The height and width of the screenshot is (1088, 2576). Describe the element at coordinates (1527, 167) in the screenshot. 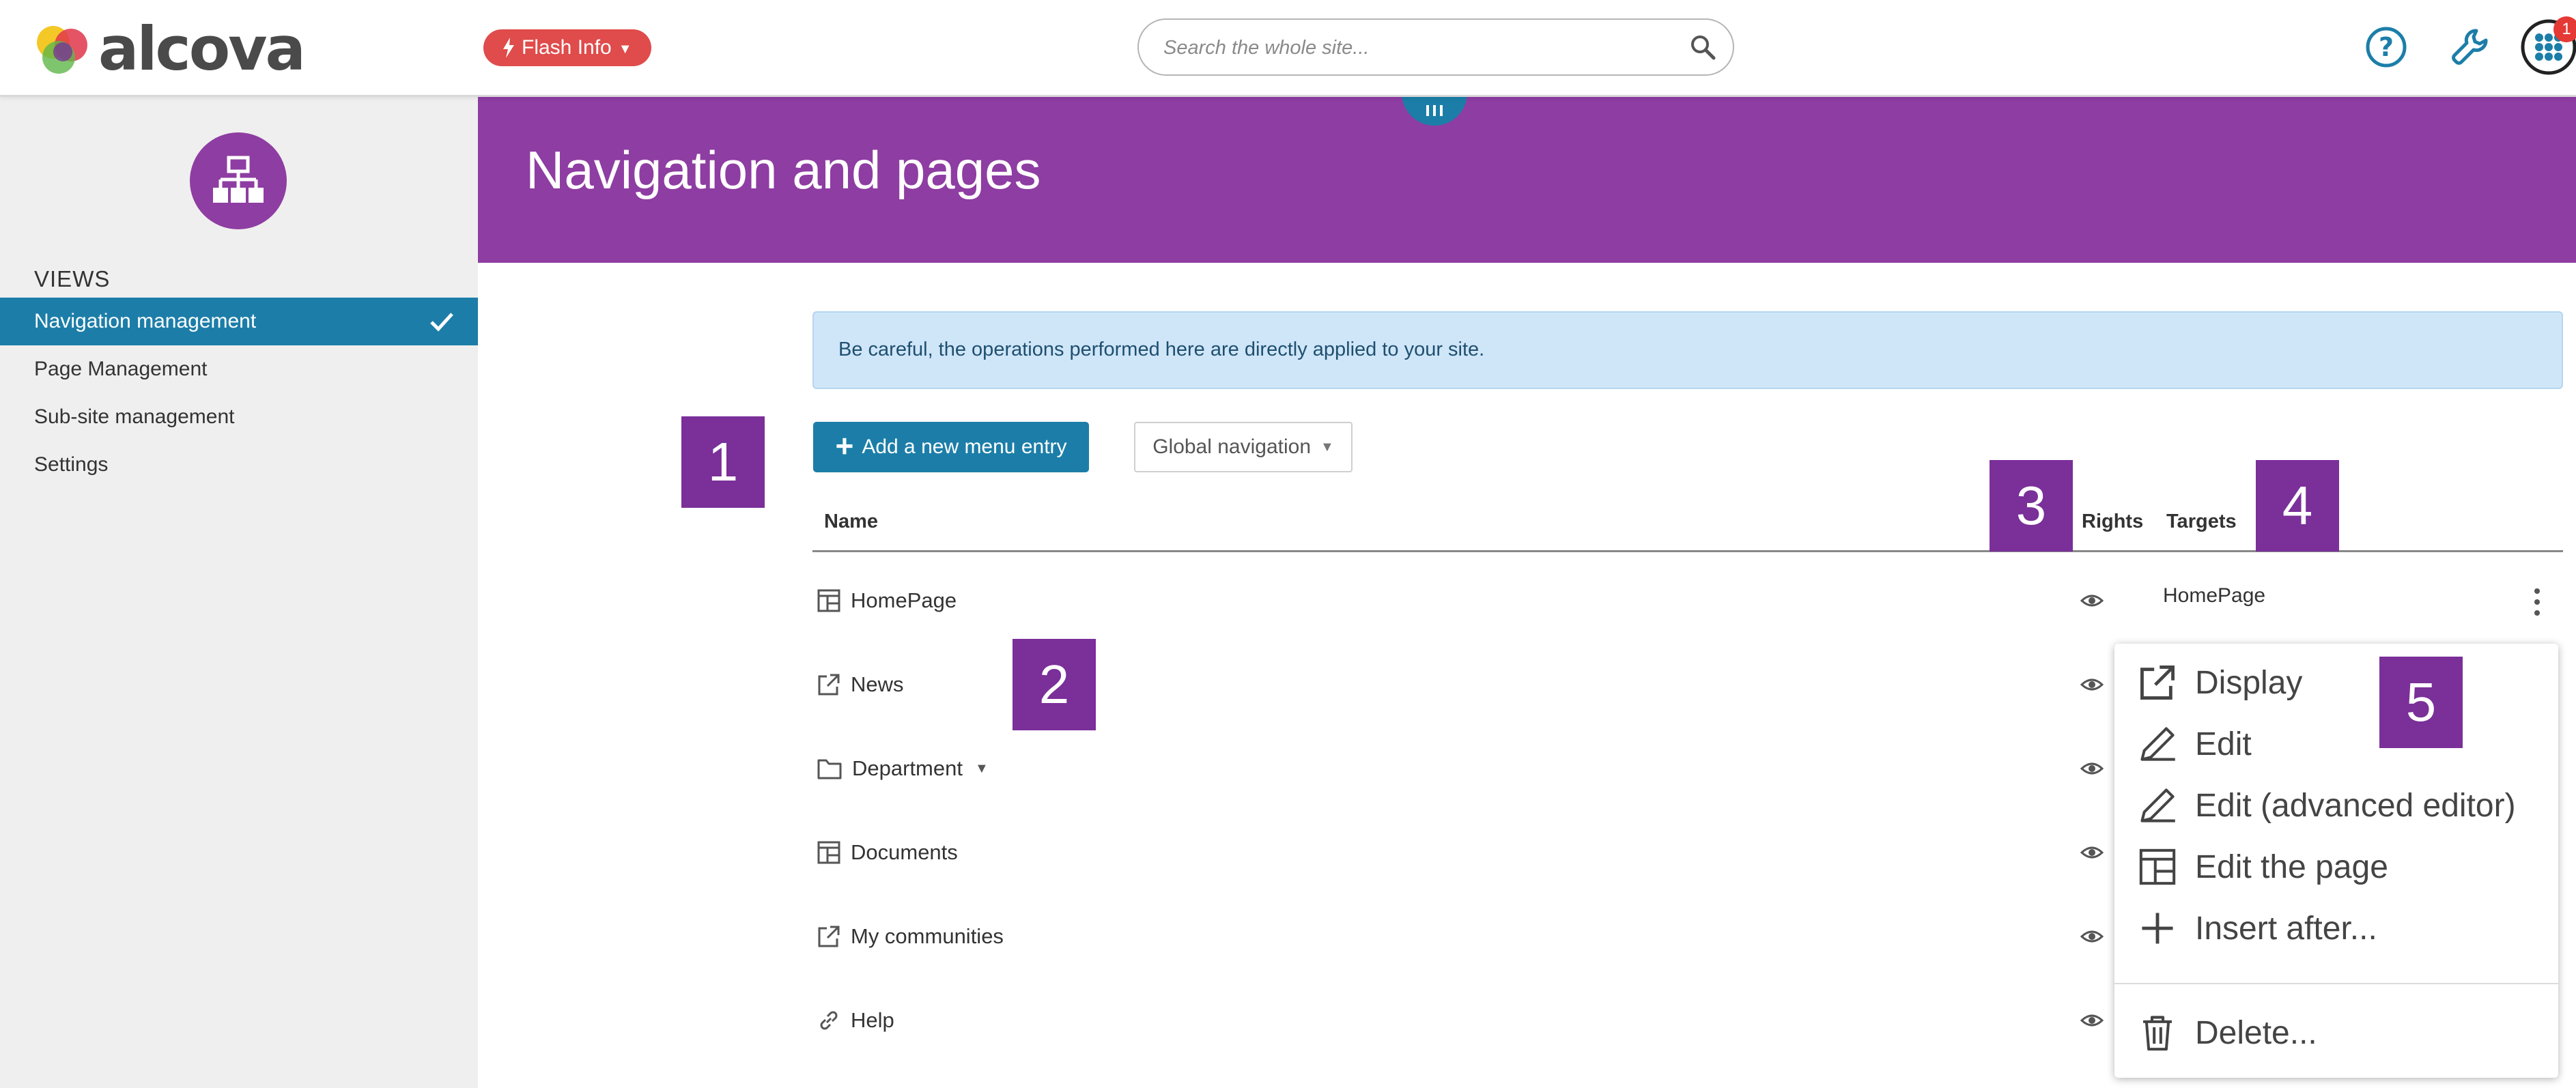

I see `page-banner: Navigation and pages` at that location.